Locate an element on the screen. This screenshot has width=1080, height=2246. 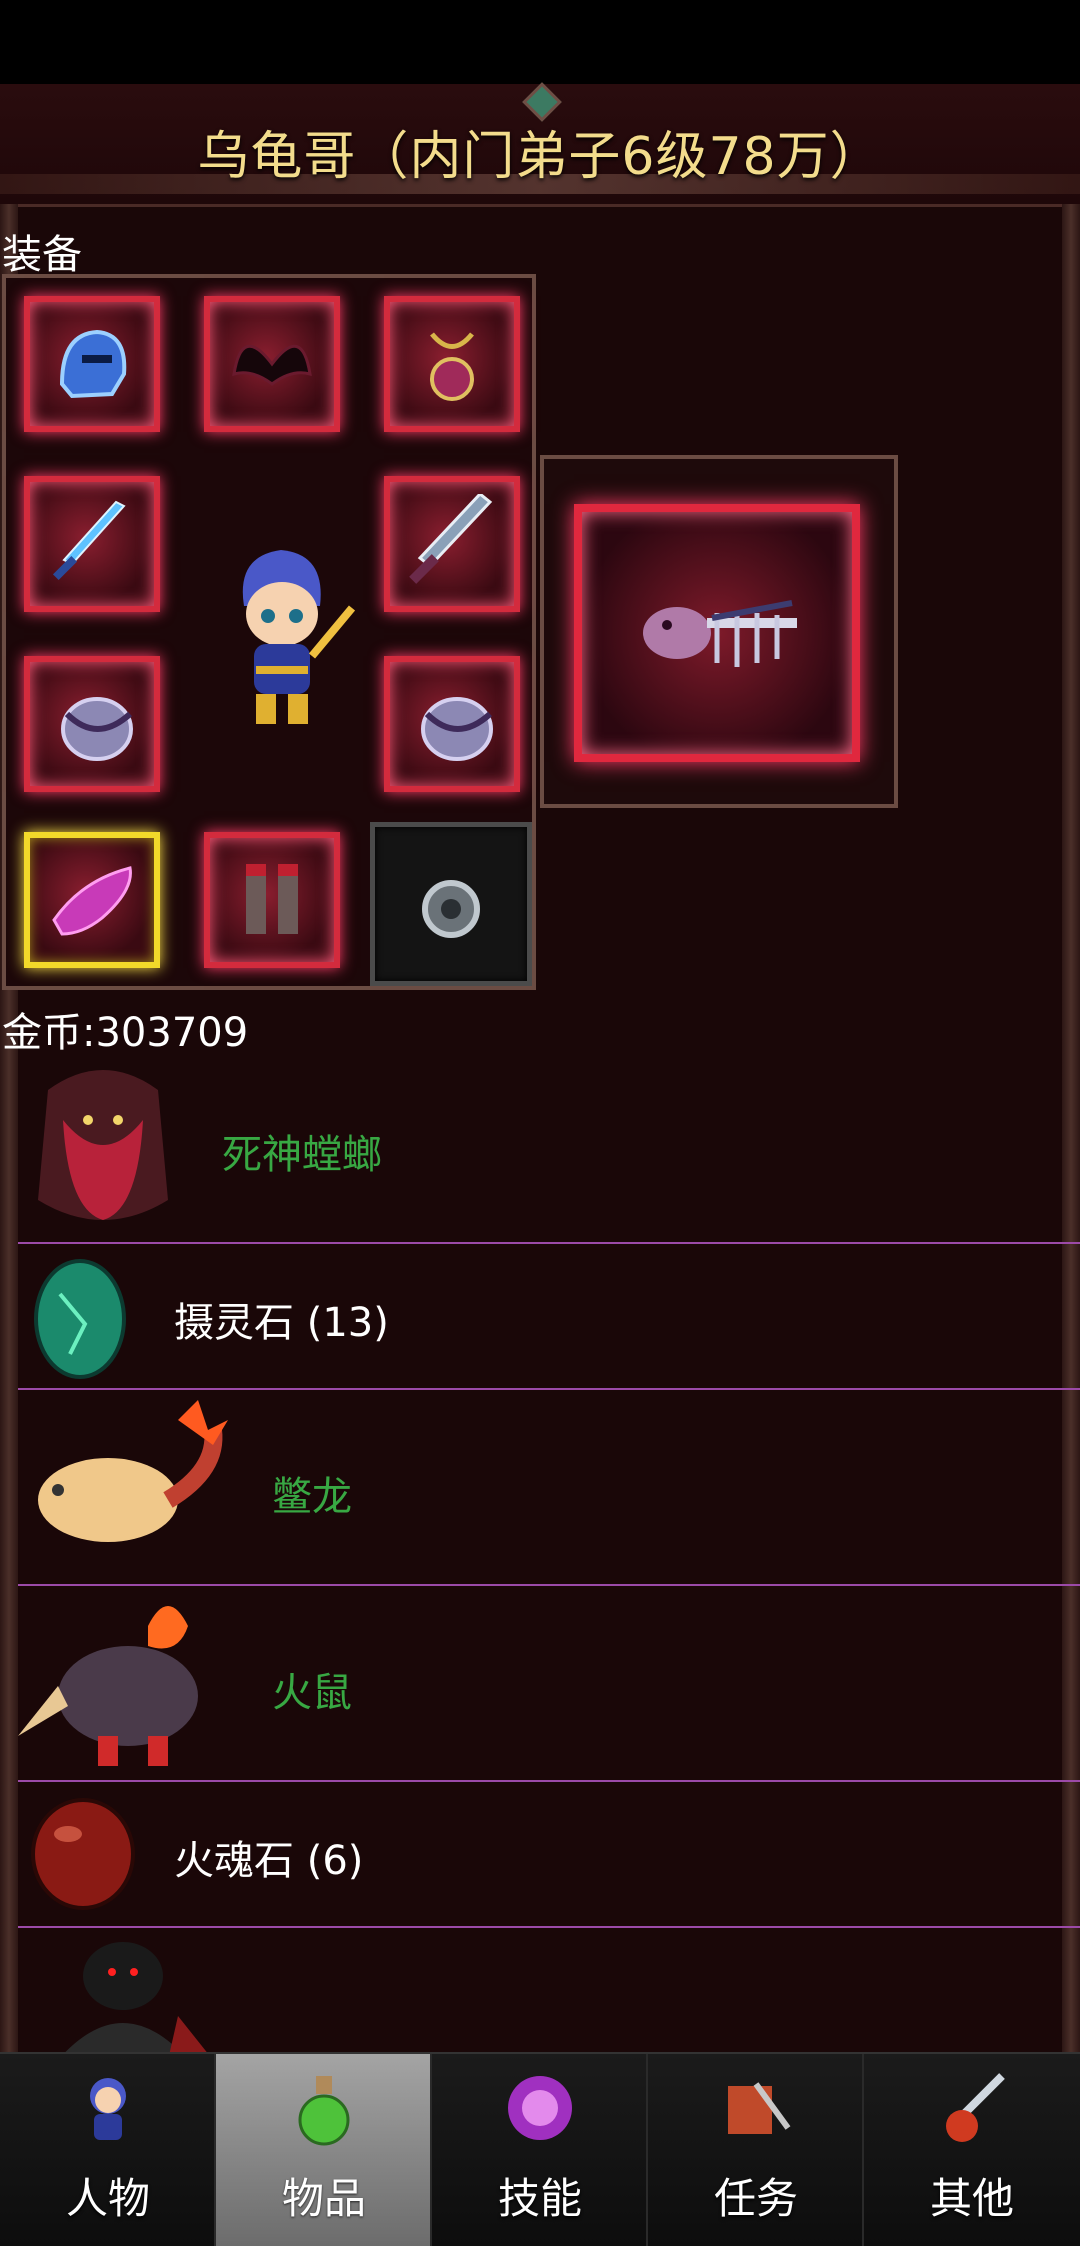
helmet-icon is located at coordinates (92, 364).